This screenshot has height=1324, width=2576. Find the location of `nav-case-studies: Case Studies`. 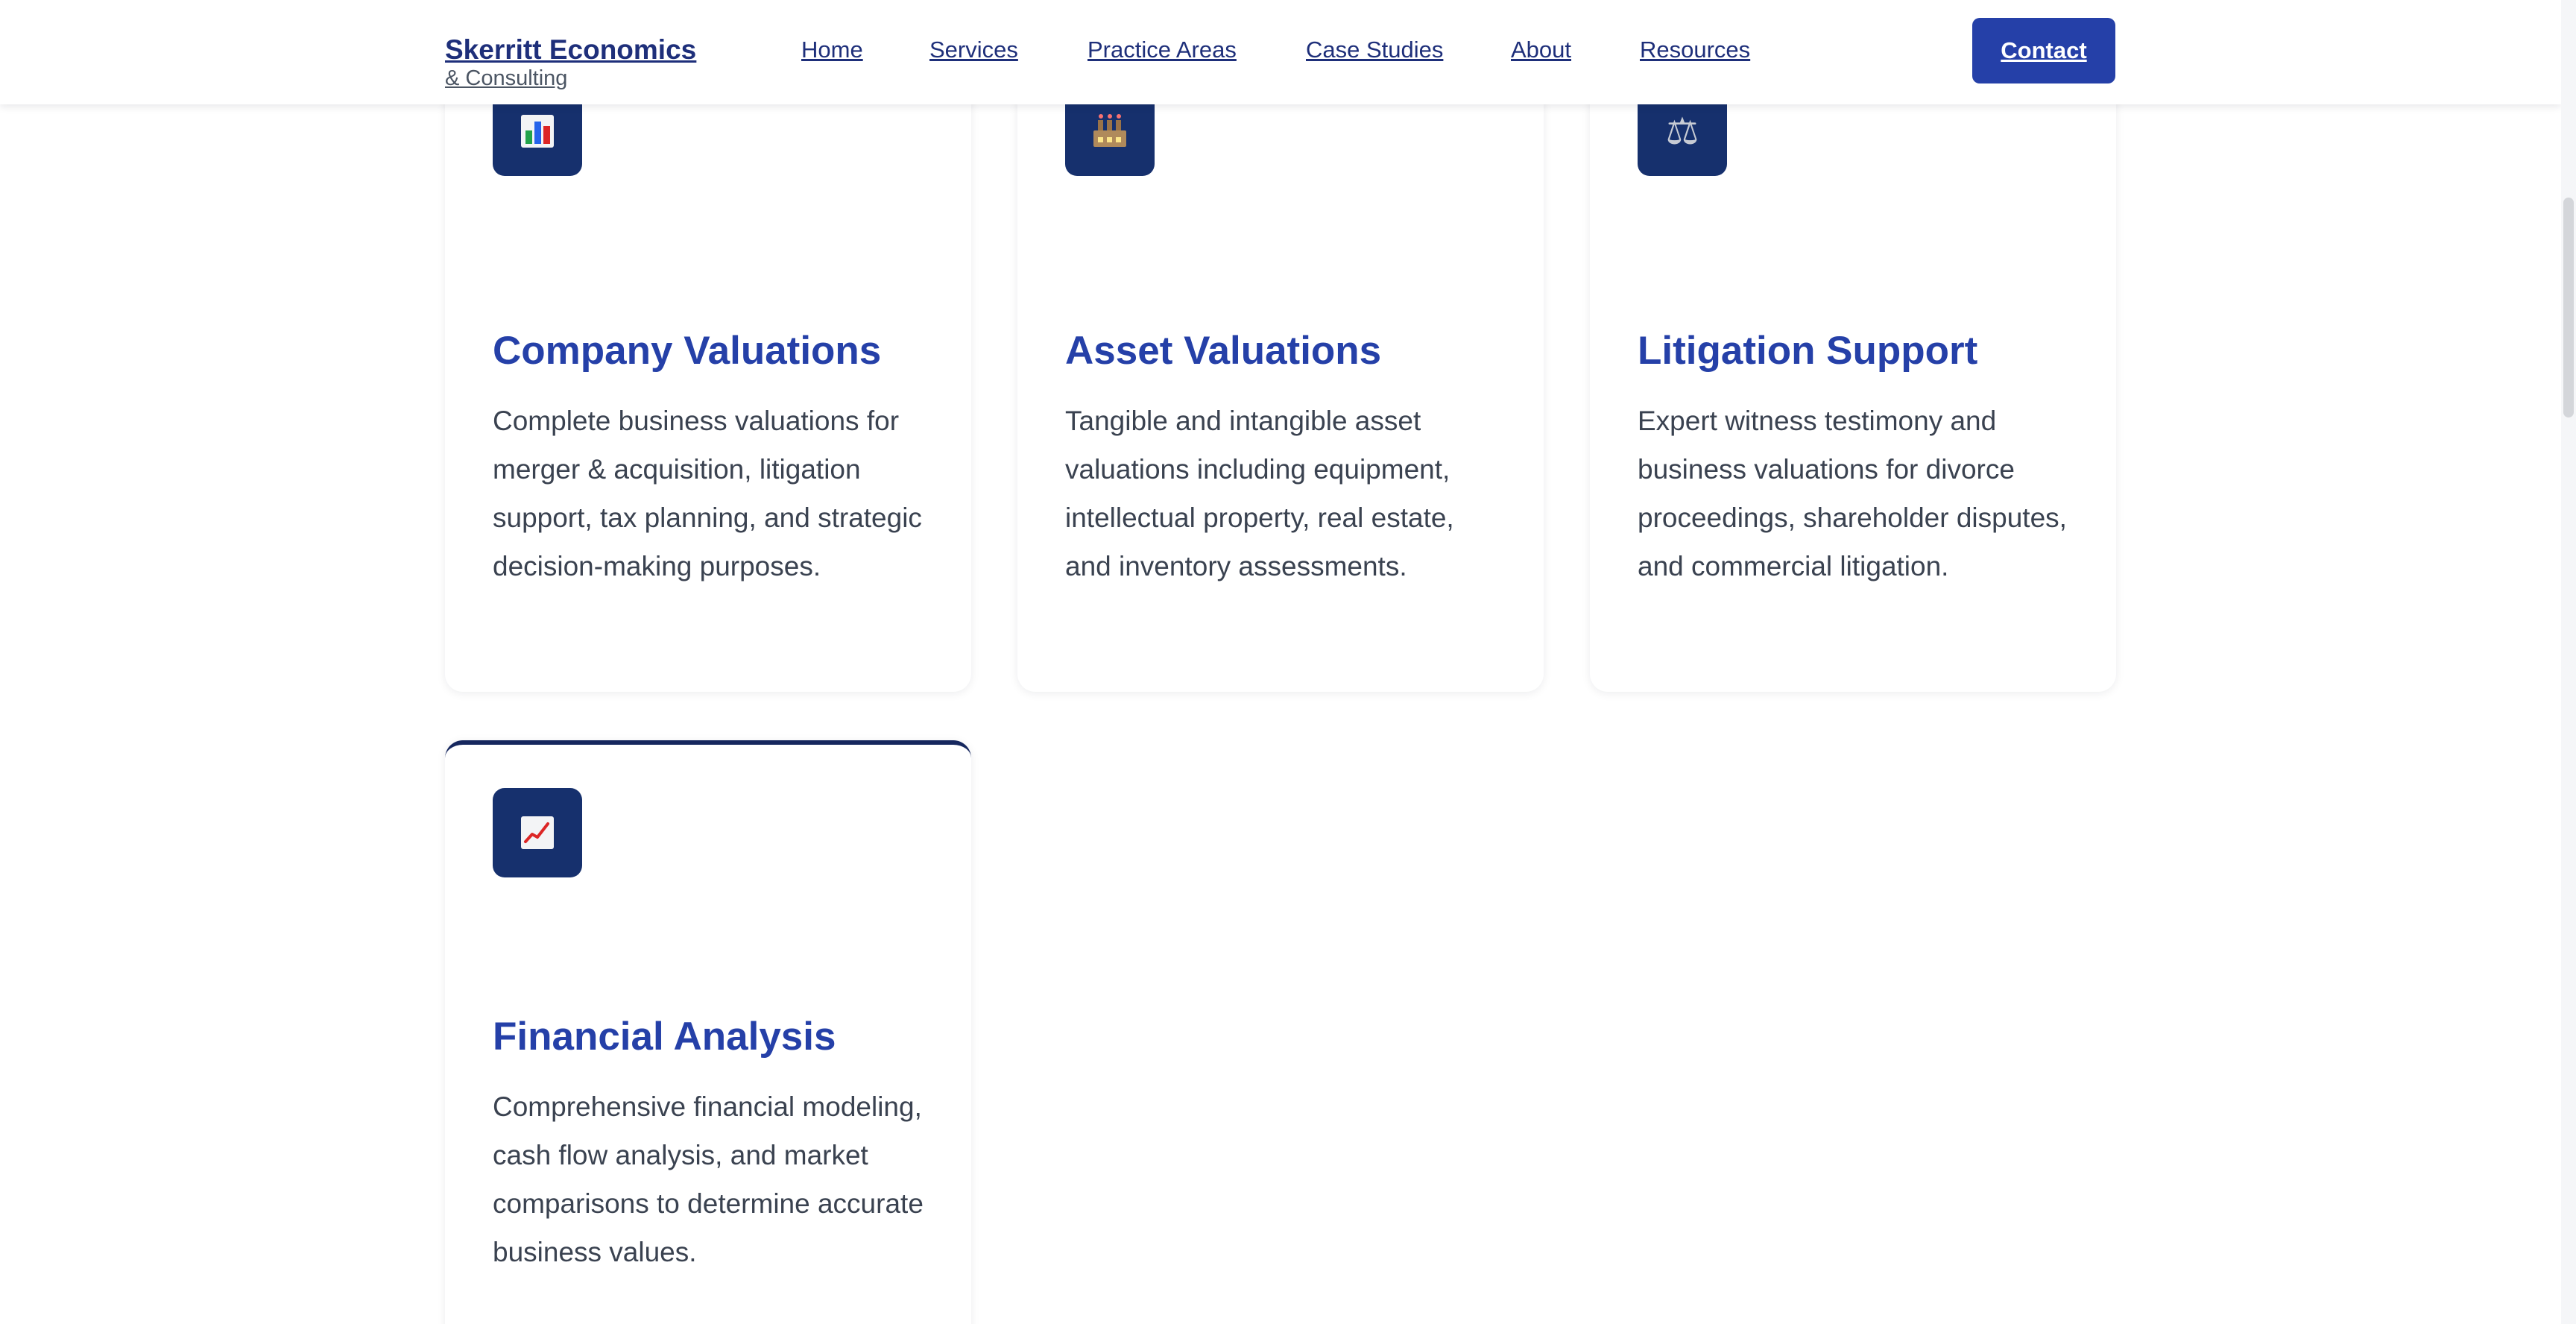

nav-case-studies: Case Studies is located at coordinates (1374, 50).